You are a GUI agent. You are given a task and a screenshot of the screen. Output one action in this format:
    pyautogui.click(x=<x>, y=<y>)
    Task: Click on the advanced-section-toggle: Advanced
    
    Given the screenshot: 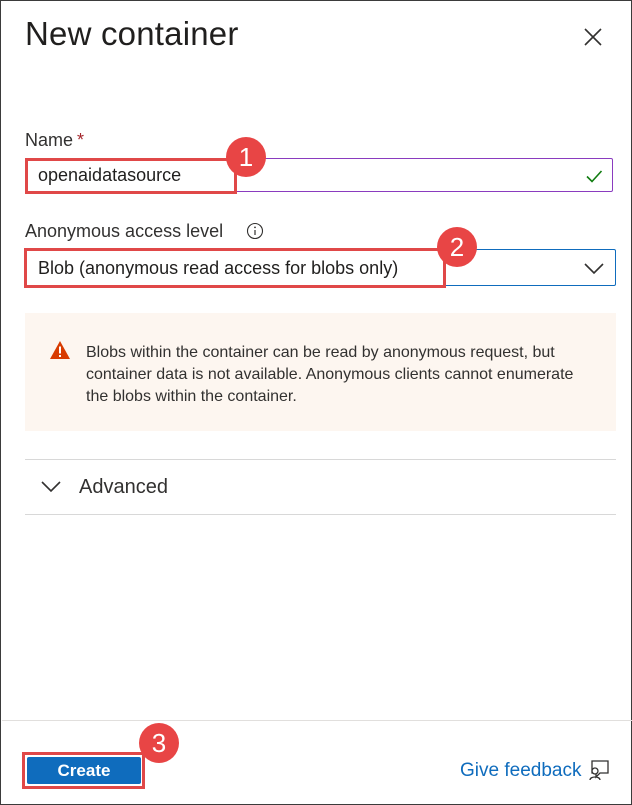 What is the action you would take?
    pyautogui.click(x=320, y=487)
    